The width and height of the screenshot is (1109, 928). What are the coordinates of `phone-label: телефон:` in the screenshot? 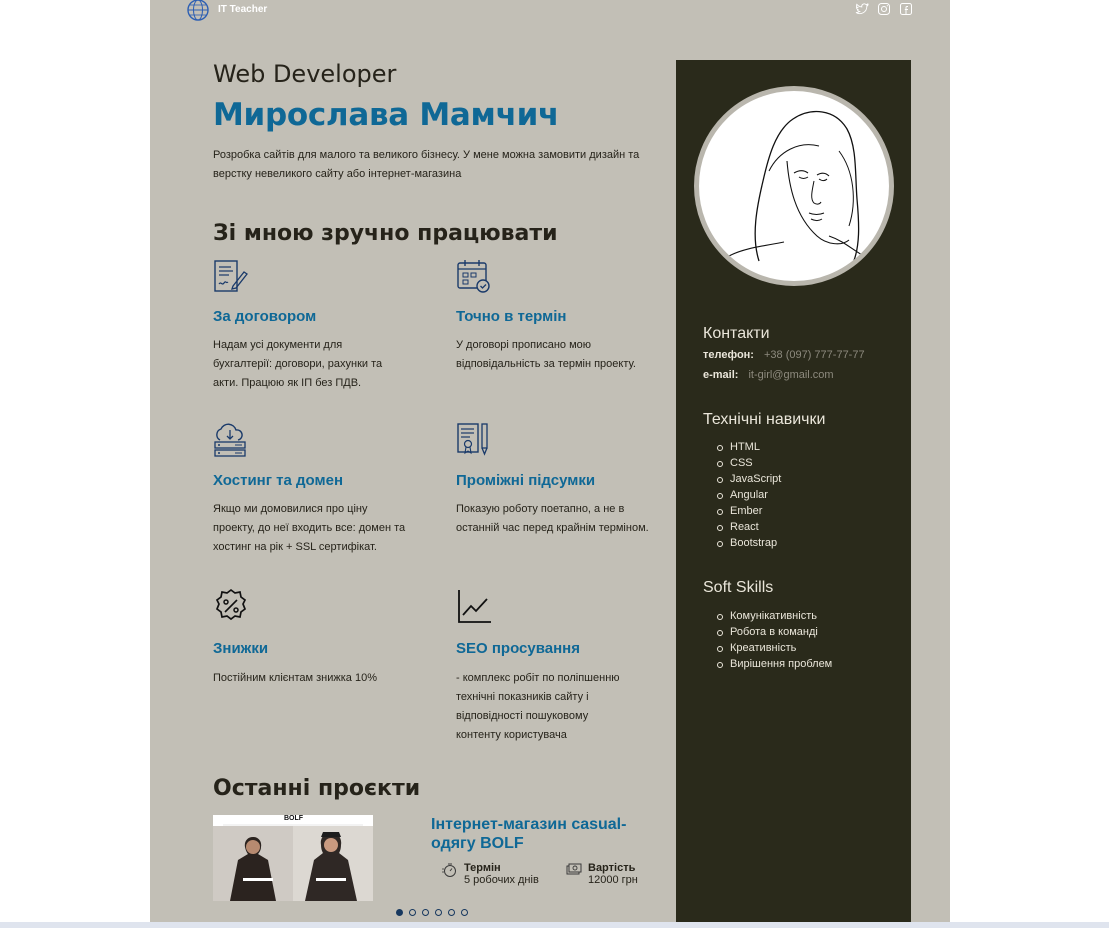 It's located at (728, 355).